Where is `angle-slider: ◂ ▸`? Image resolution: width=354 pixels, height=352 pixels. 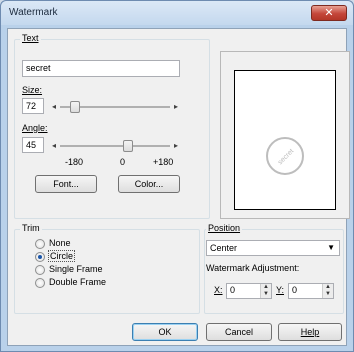 angle-slider: ◂ ▸ is located at coordinates (115, 146).